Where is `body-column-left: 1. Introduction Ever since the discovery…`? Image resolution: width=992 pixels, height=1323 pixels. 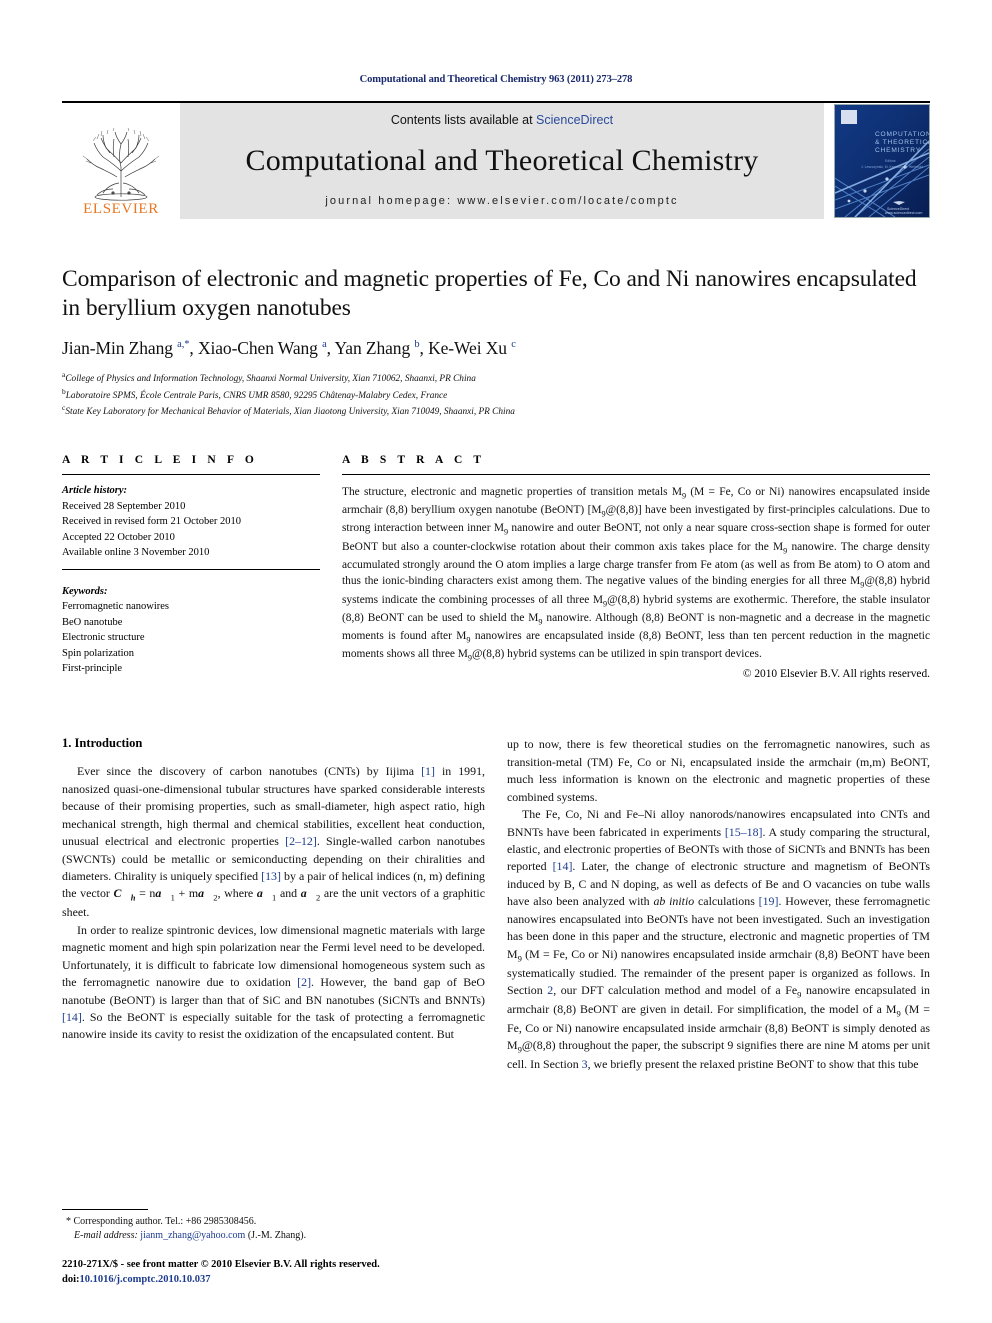
body-column-left: 1. Introduction Ever since the discovery… is located at coordinates (273, 904).